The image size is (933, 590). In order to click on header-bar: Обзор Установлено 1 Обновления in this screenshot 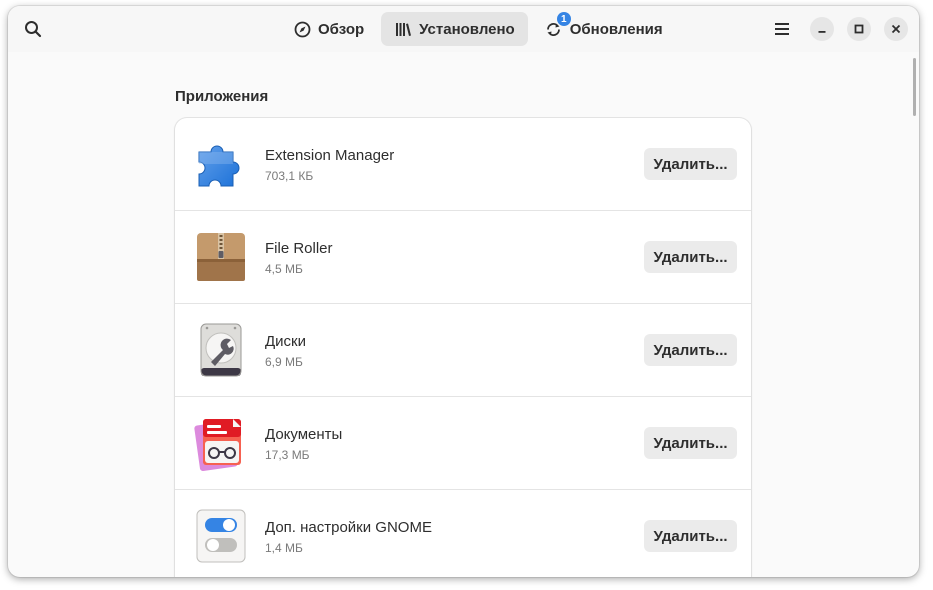, I will do `click(463, 29)`.